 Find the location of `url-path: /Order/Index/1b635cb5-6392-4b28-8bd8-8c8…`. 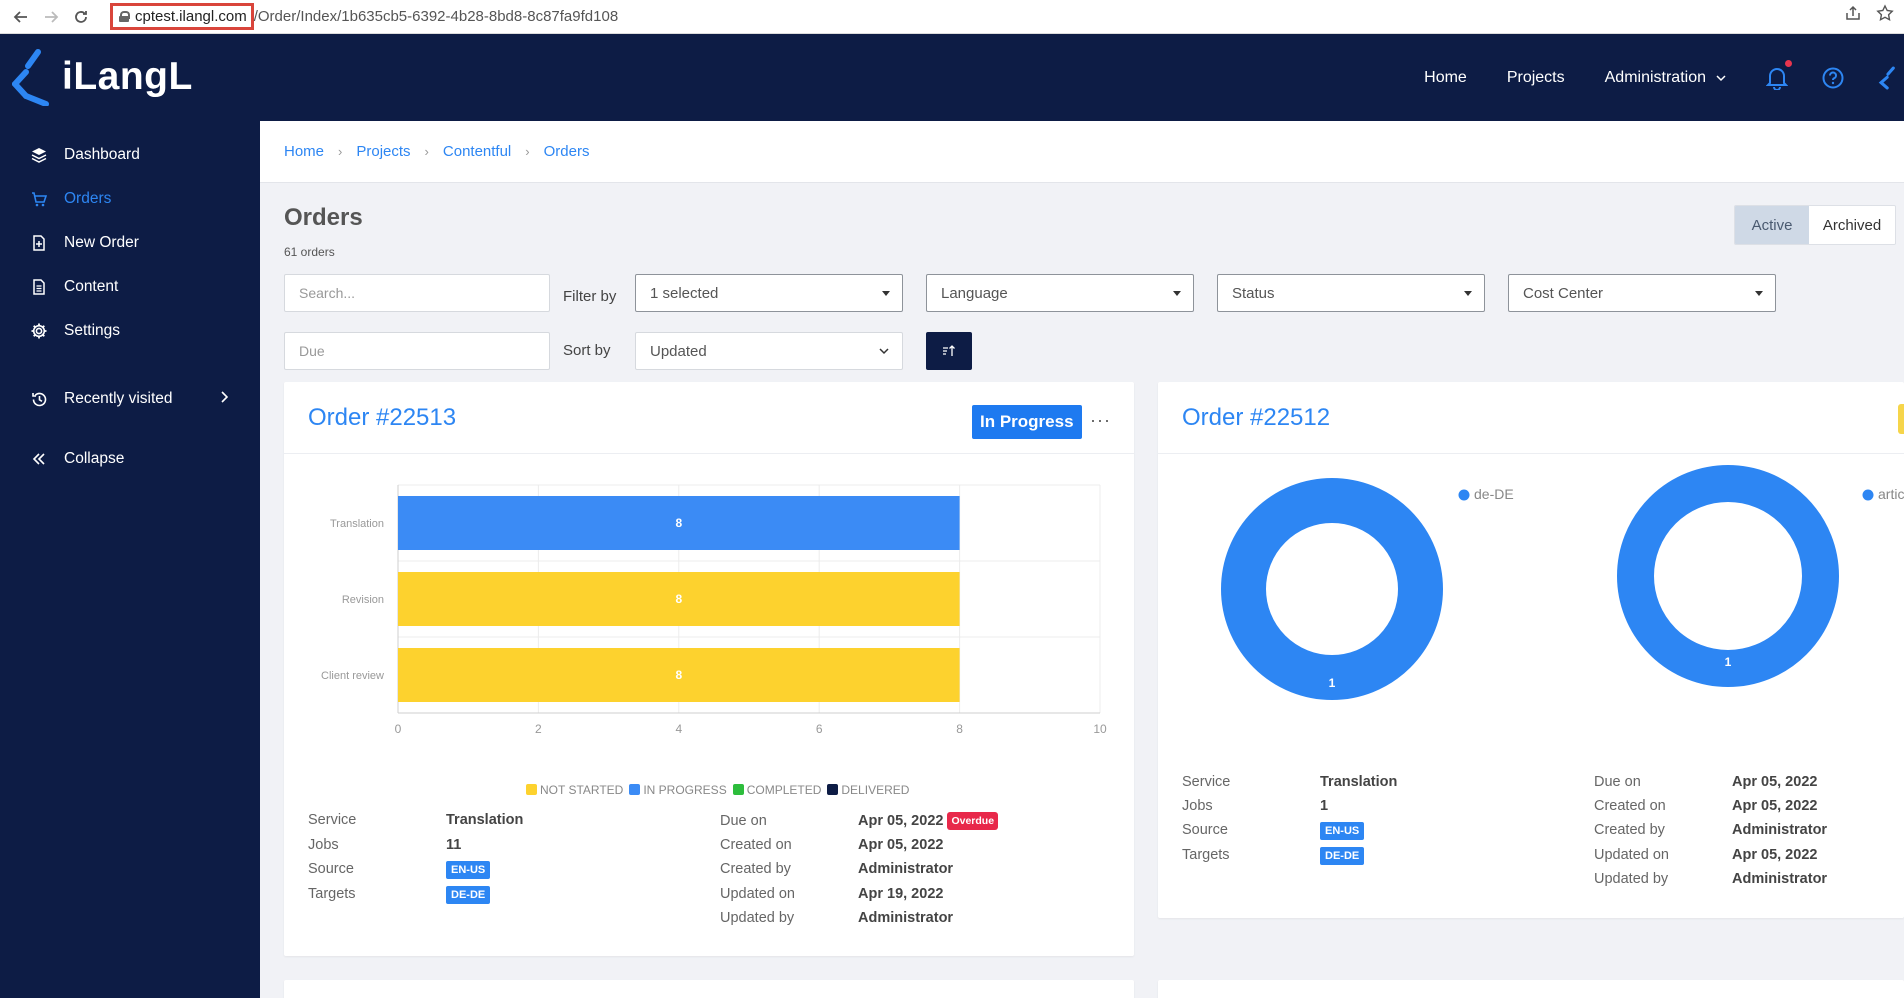

url-path: /Order/Index/1b635cb5-6392-4b28-8bd8-8c8… is located at coordinates (436, 16).